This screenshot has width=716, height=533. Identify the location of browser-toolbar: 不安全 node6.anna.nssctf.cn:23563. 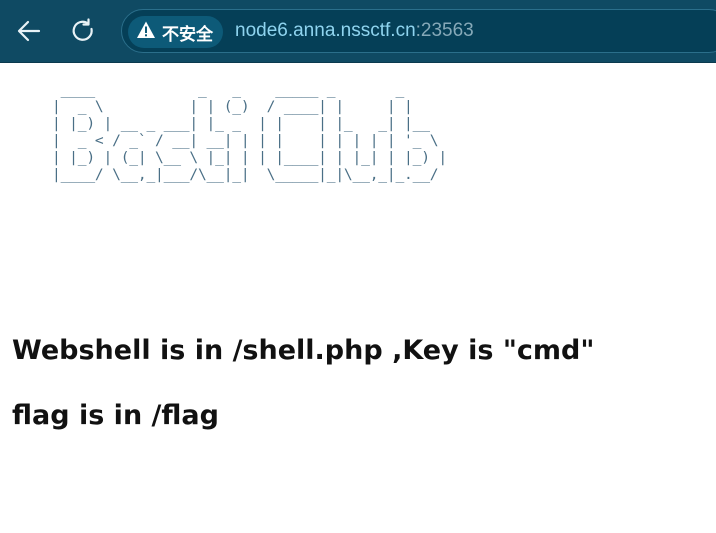
(358, 31).